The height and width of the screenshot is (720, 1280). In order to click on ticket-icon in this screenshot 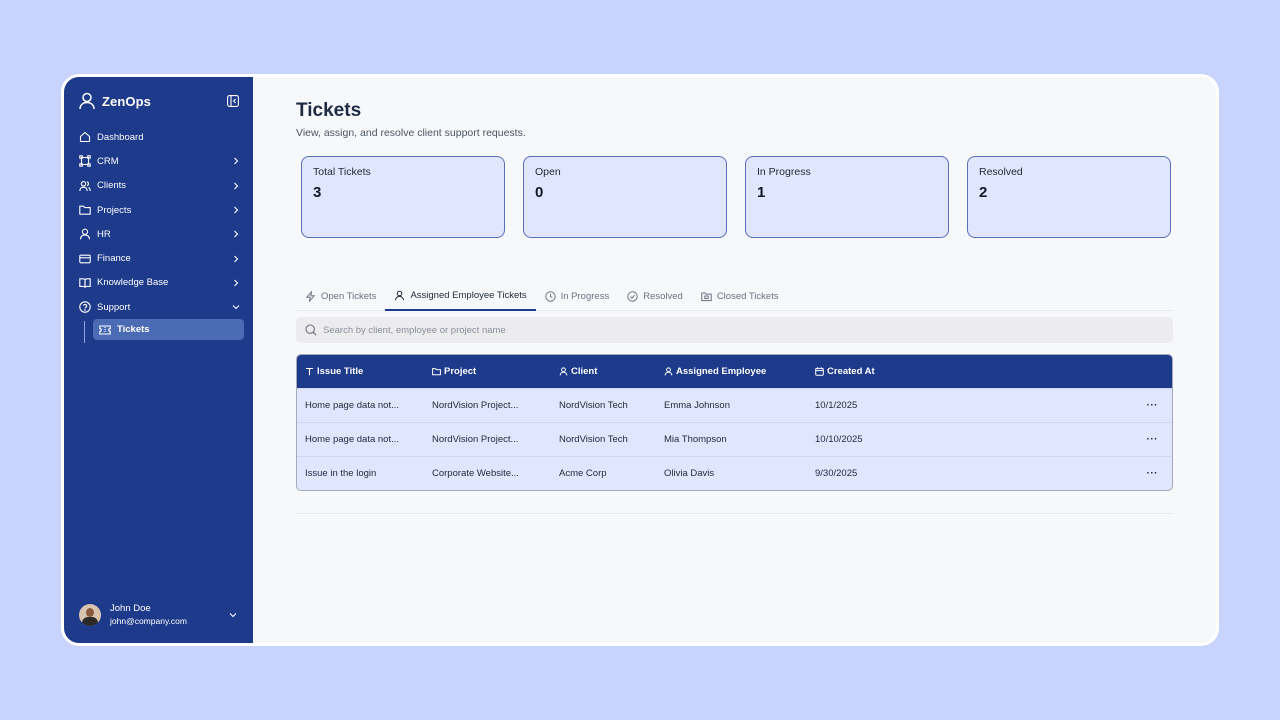, I will do `click(105, 330)`.